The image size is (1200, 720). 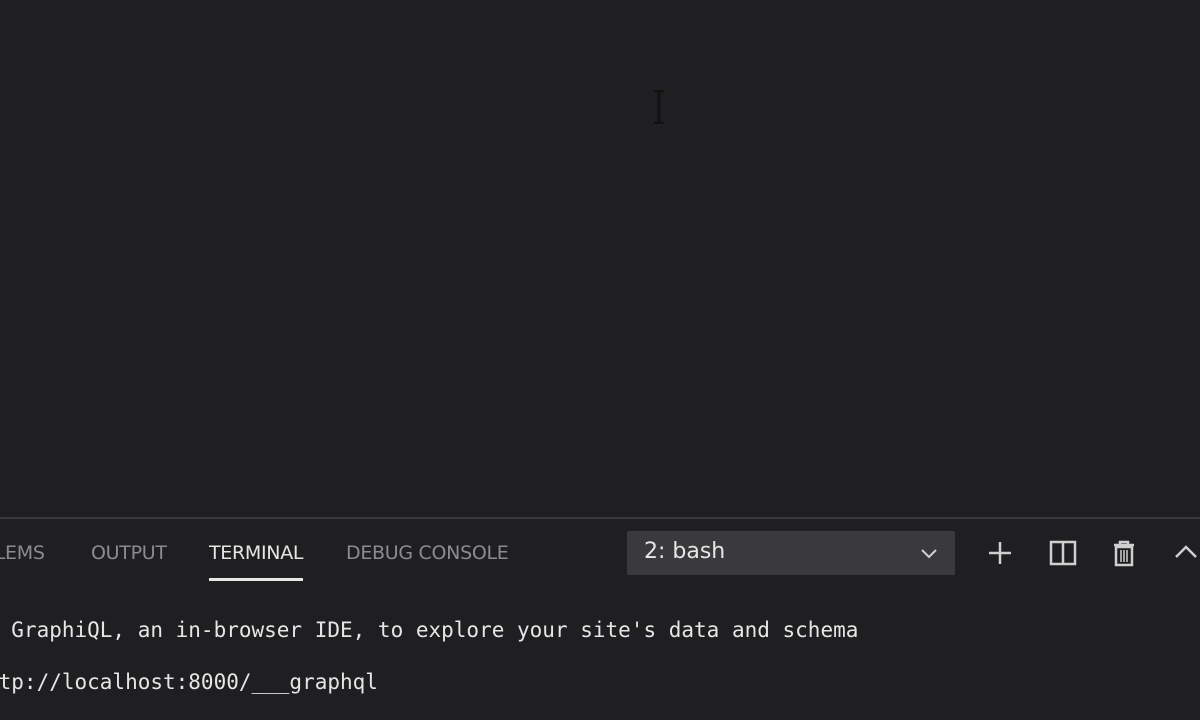 What do you see at coordinates (1000, 553) in the screenshot?
I see `plus-icon` at bounding box center [1000, 553].